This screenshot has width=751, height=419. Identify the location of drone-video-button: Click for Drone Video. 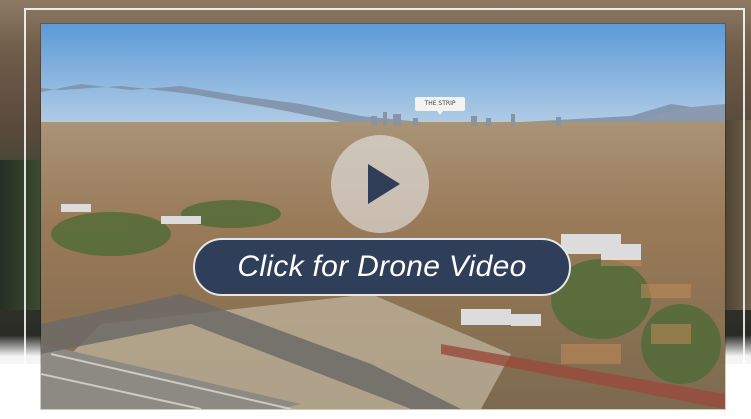
(382, 267).